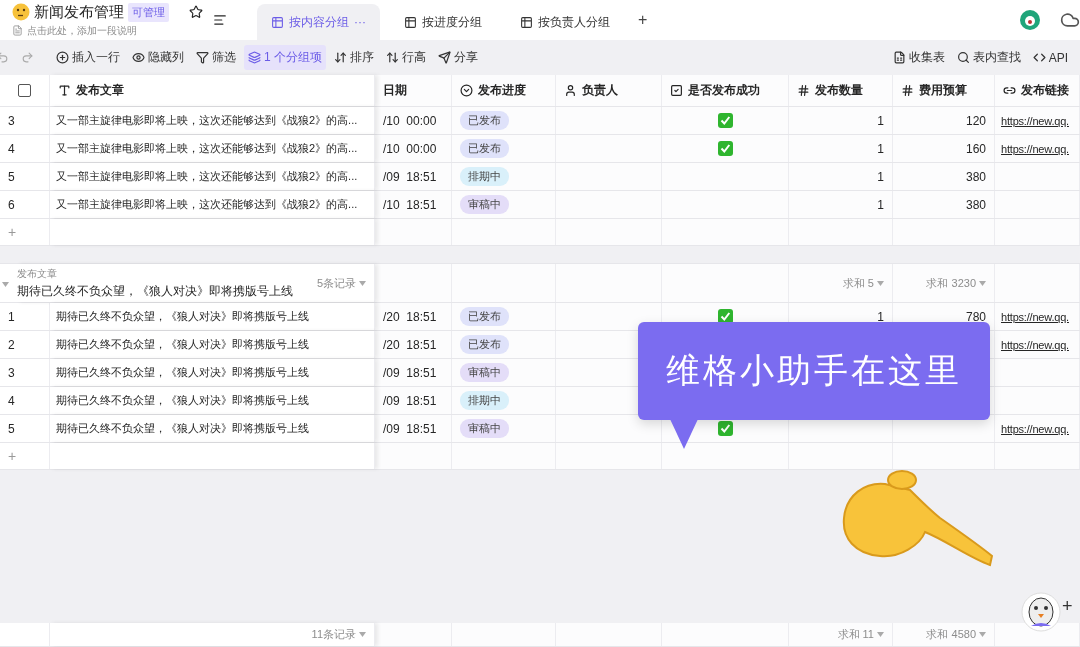 The width and height of the screenshot is (1080, 647). What do you see at coordinates (899, 57) in the screenshot?
I see `form-icon` at bounding box center [899, 57].